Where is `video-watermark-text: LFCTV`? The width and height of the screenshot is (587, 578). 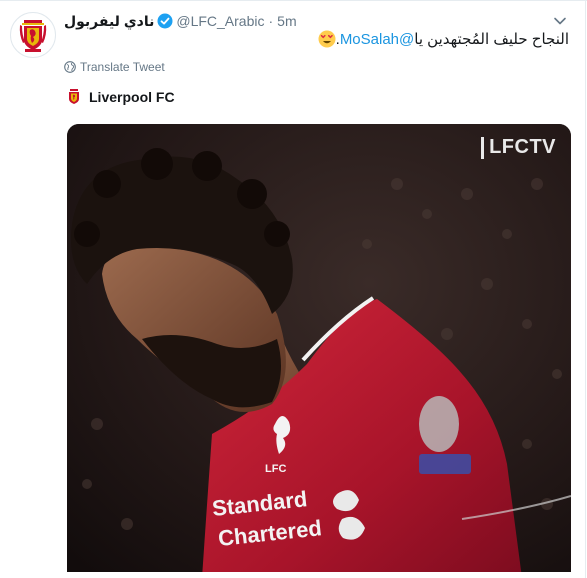
video-watermark-text: LFCTV is located at coordinates (522, 147).